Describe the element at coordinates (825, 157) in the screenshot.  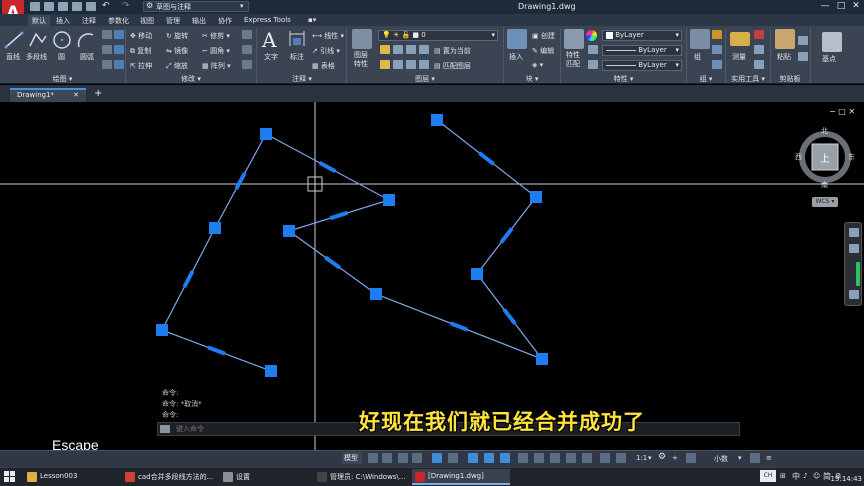
I see `viewcube-top: 上` at that location.